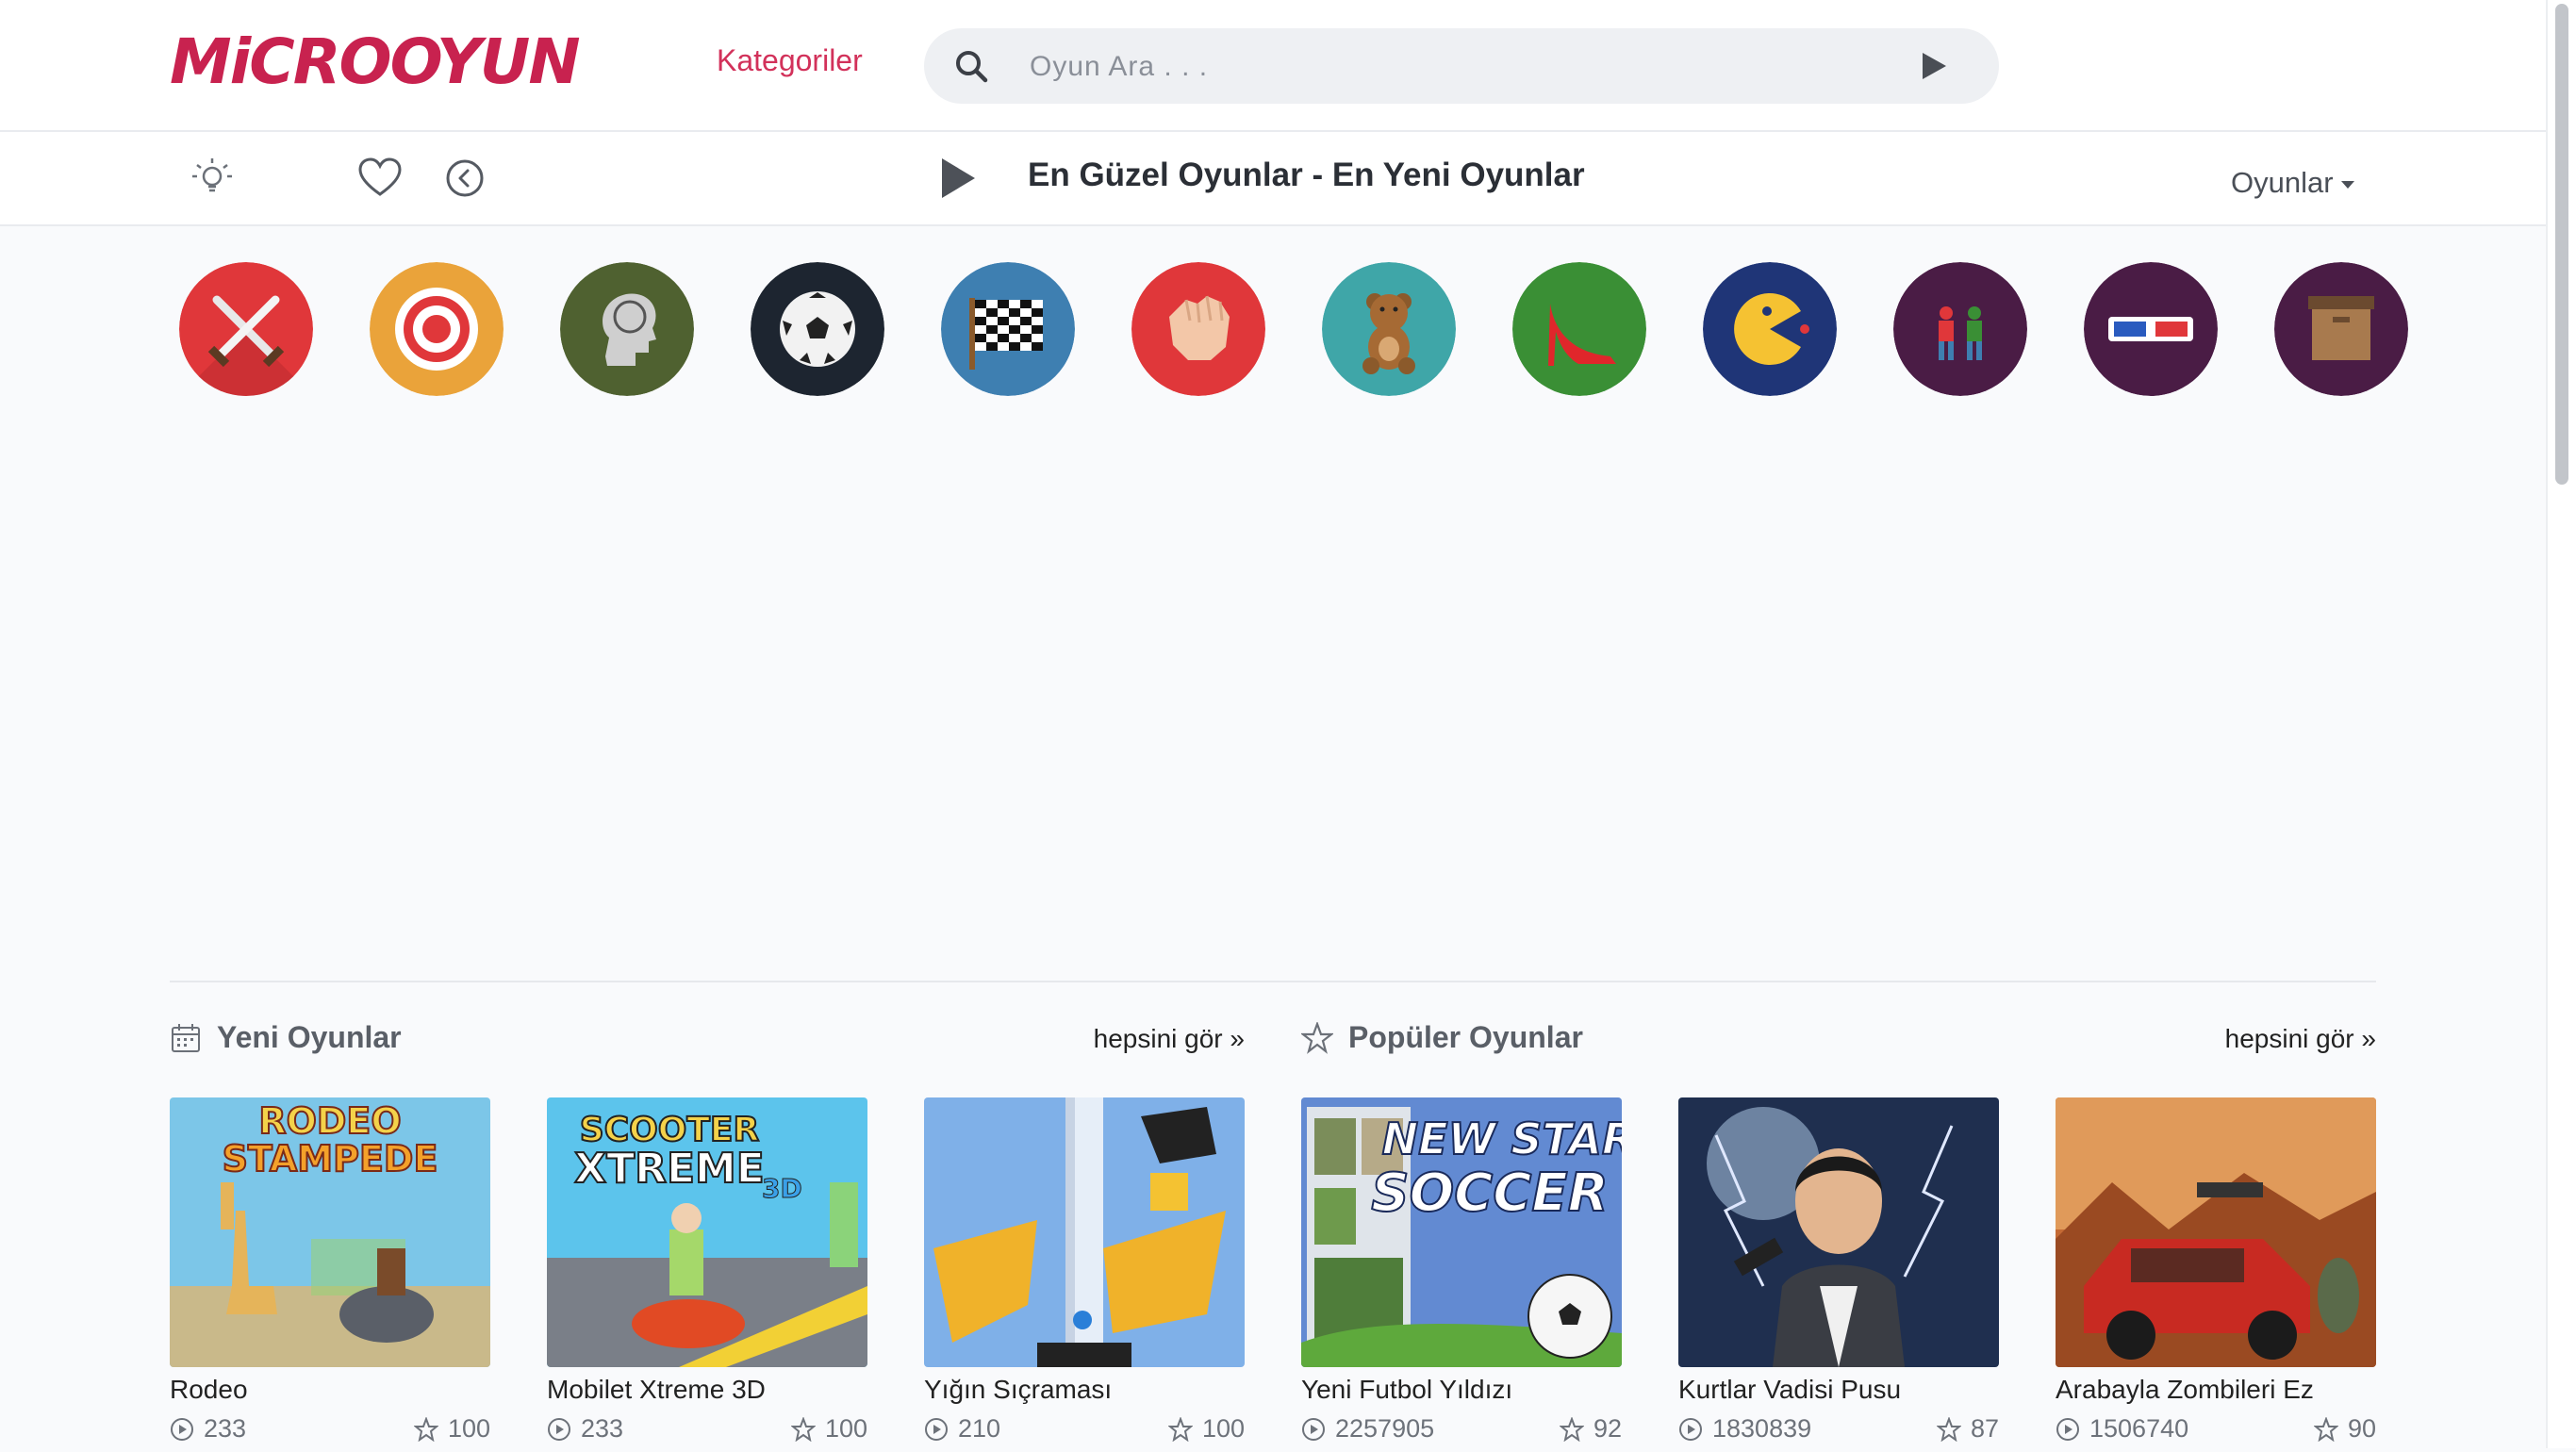 Image resolution: width=2576 pixels, height=1452 pixels. What do you see at coordinates (707, 1390) in the screenshot?
I see `game-title: Mobilet Xtreme 3D` at bounding box center [707, 1390].